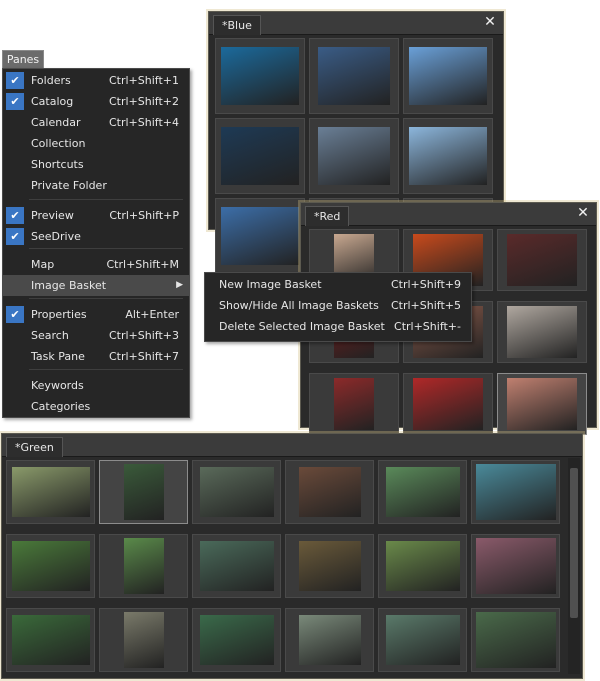 This screenshot has height=681, width=600. Describe the element at coordinates (96, 101) in the screenshot. I see `menu-item-catalog: ✔ Catalog Ctrl+Shift+2` at that location.